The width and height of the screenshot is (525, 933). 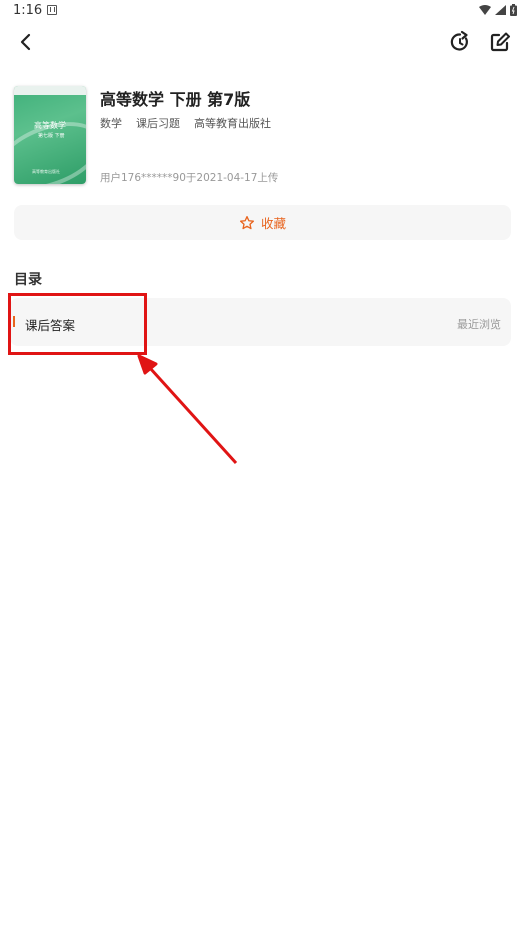 I want to click on edit-button, so click(x=500, y=42).